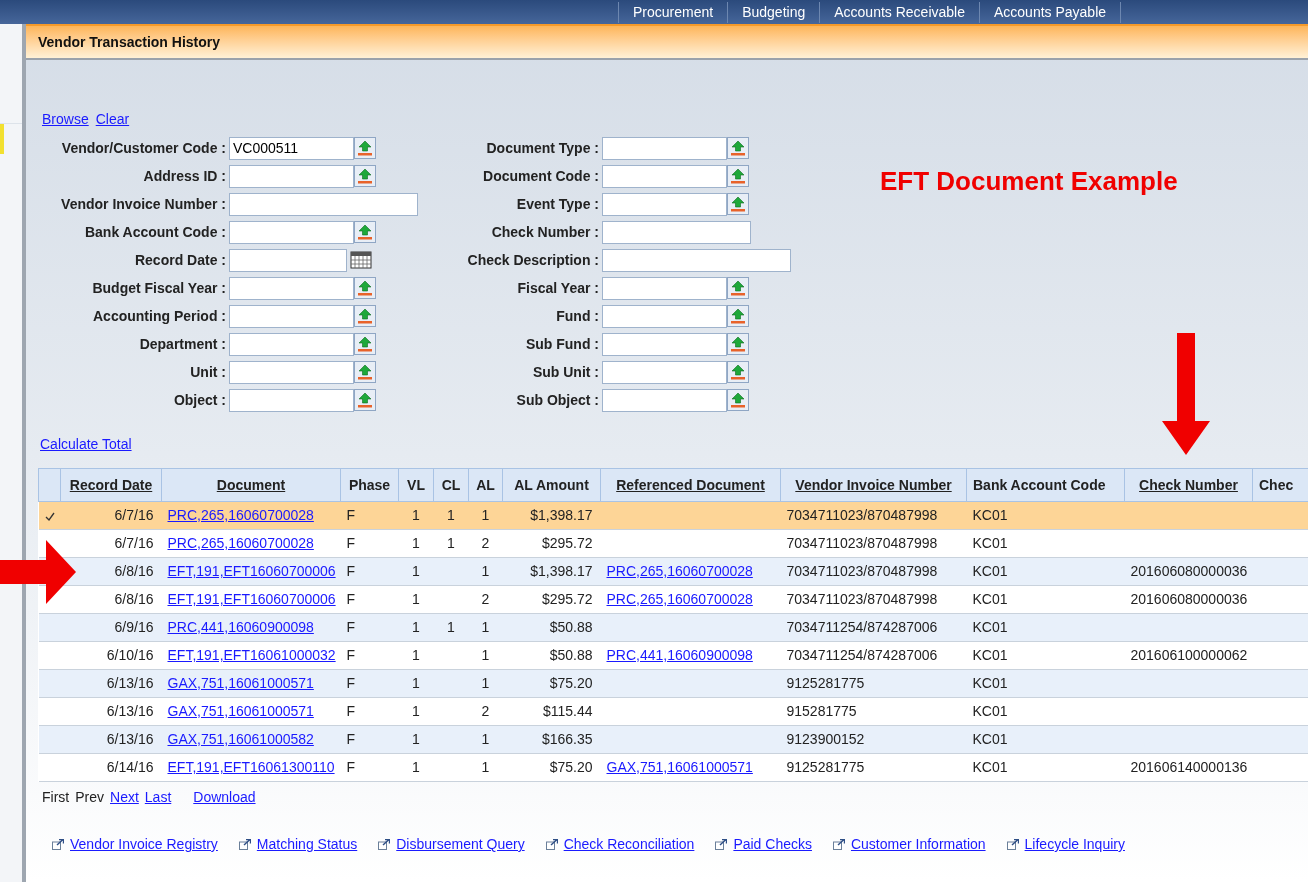 The width and height of the screenshot is (1308, 882). Describe the element at coordinates (673, 12) in the screenshot. I see `nav-tab: Procurement` at that location.